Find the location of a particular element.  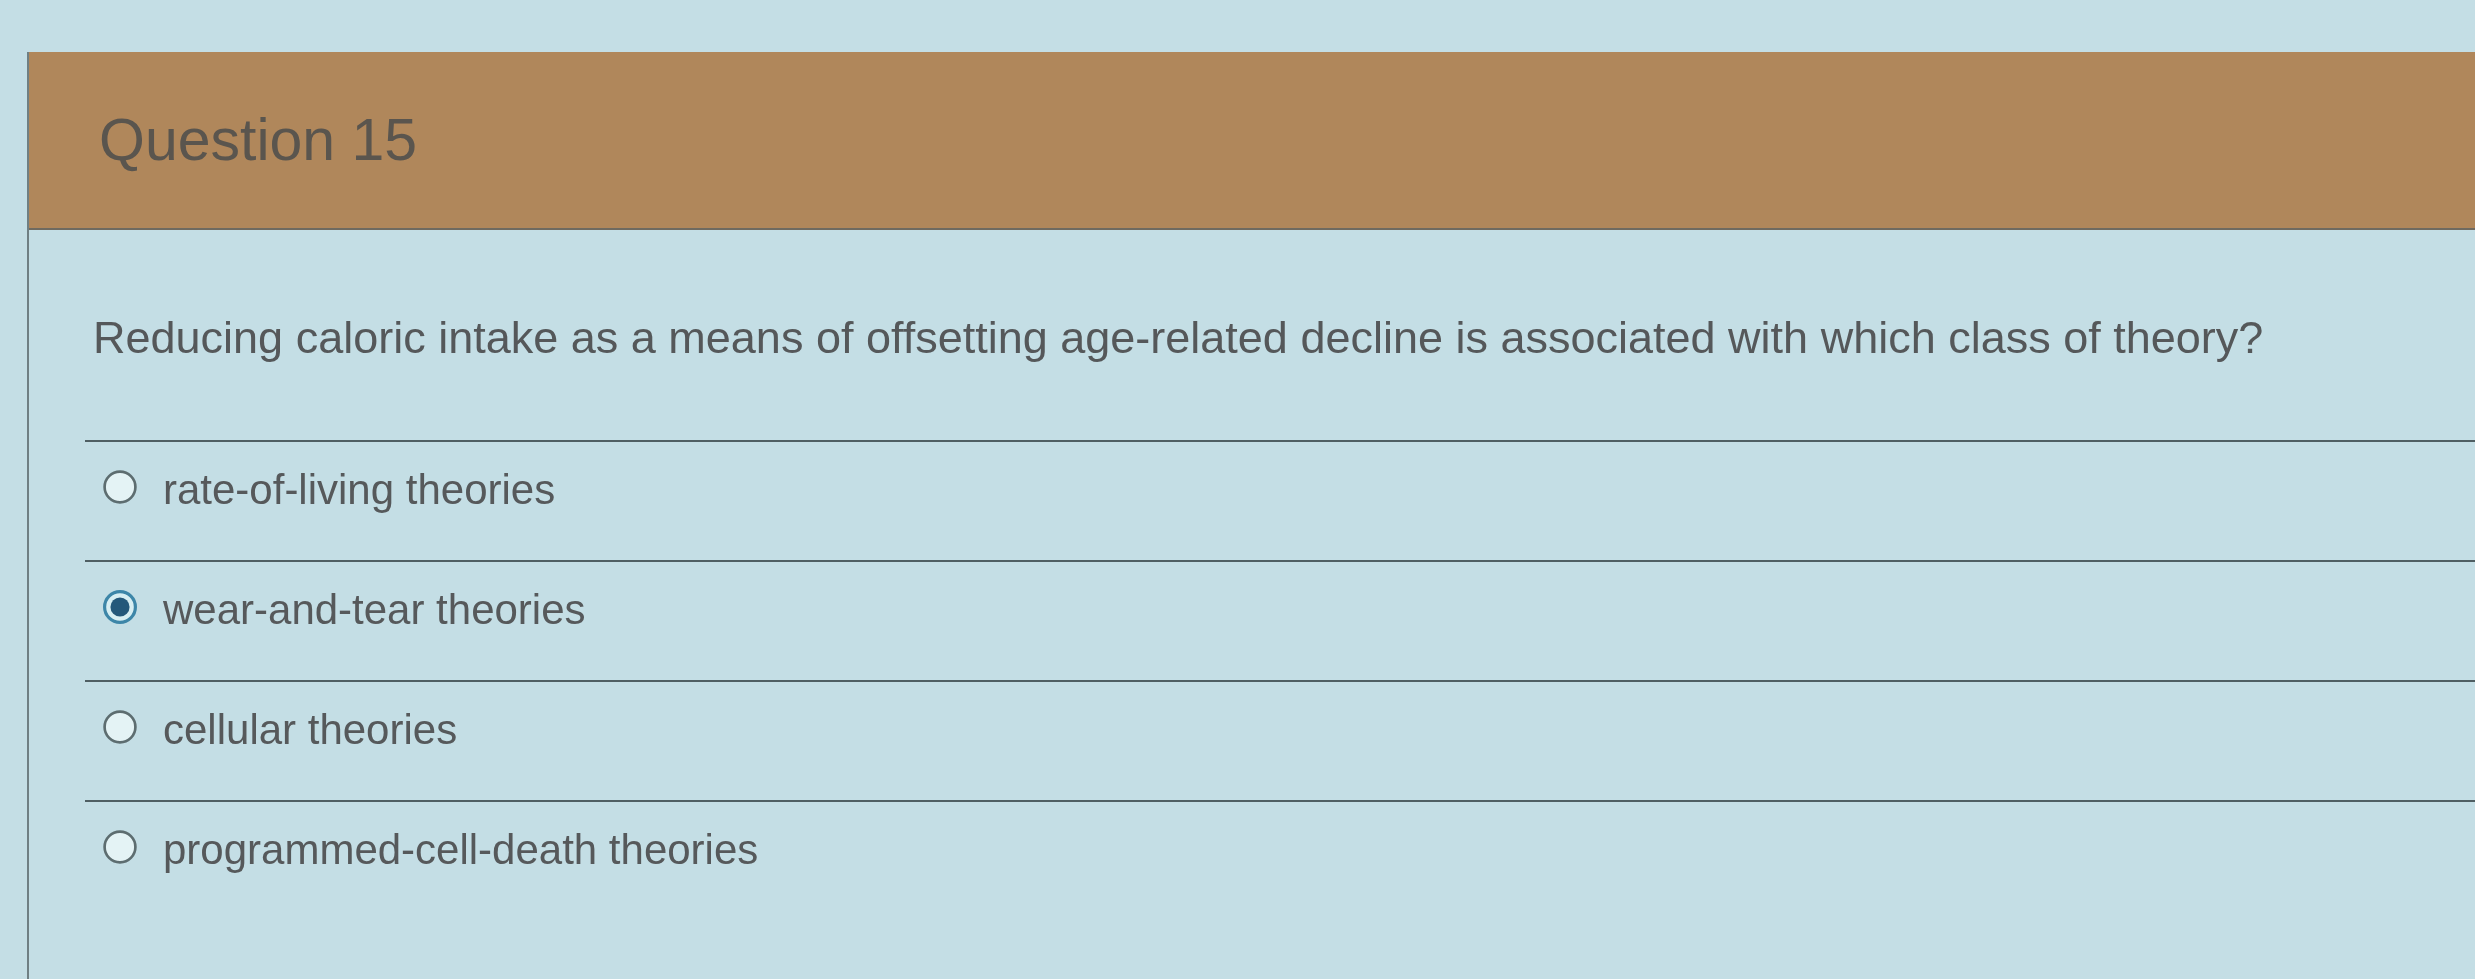

question-text: Reducing caloric intake as a means of offsetting age-related decline is associated with which class of theory? is located at coordinates (1178, 338).